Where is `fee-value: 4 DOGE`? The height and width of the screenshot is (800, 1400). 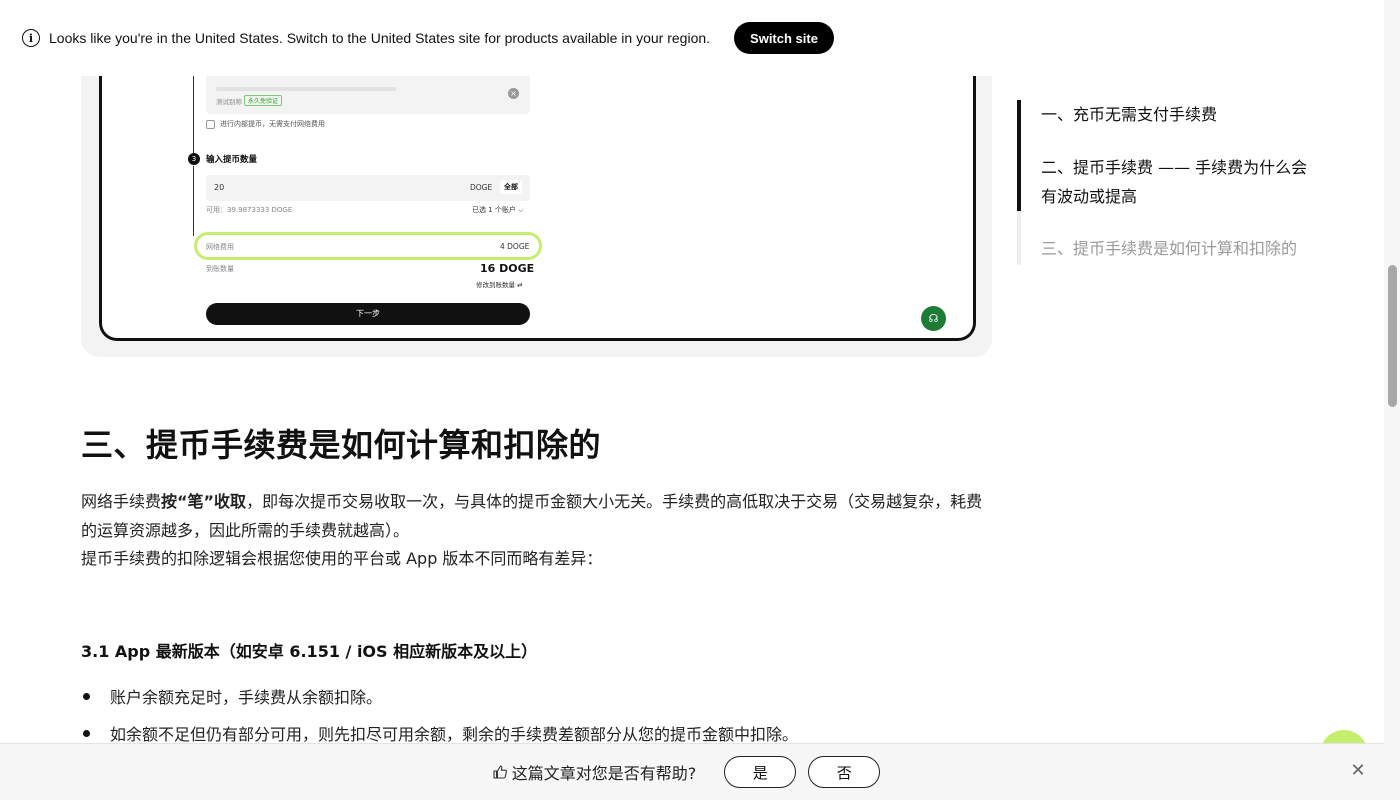
fee-value: 4 DOGE is located at coordinates (515, 246).